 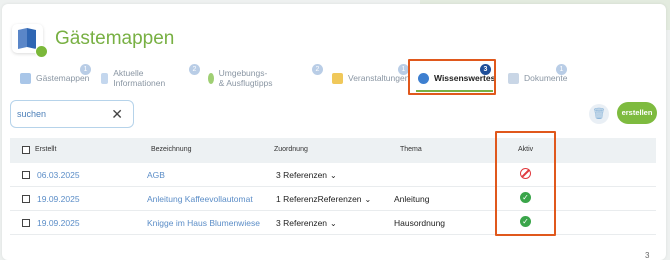 I want to click on tab-umgebungs-ausflugtipps: Umgebungs- & Ausflugtipps 2, so click(x=265, y=77).